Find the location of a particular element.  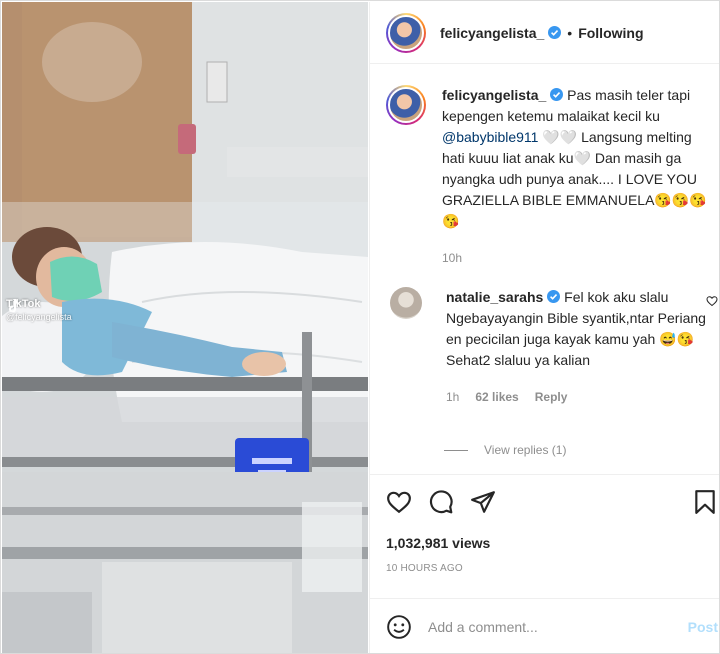

author-username: felicyangelista_ is located at coordinates (492, 33).